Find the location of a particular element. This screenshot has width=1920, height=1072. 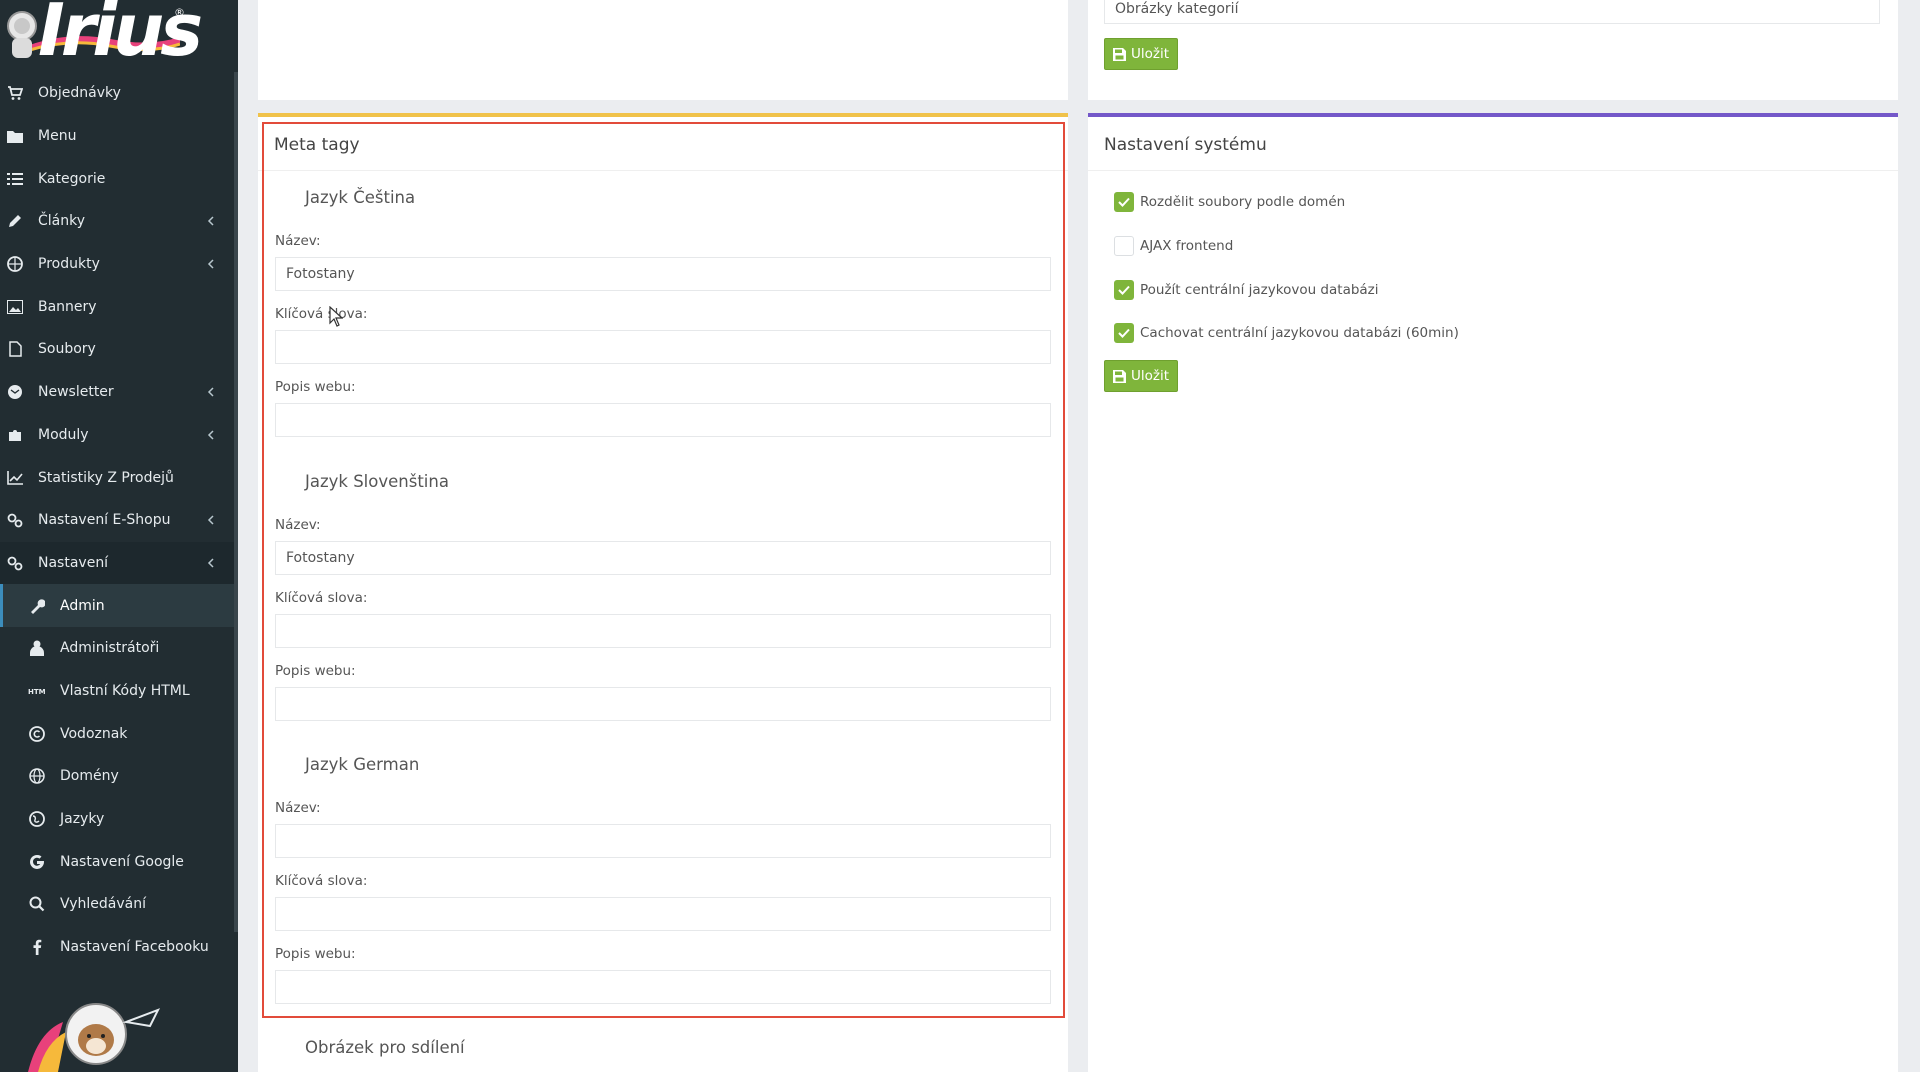

german-description-input is located at coordinates (663, 987).